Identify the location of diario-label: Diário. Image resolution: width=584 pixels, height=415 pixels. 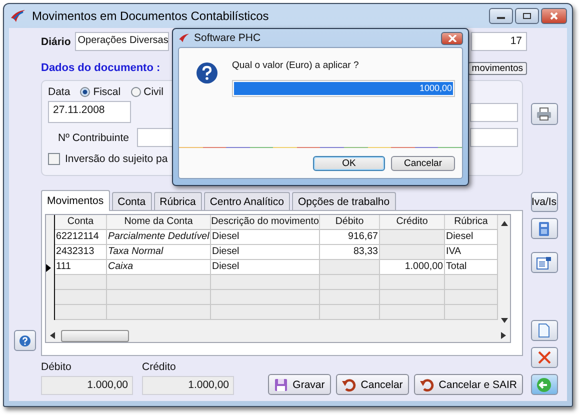
(56, 42).